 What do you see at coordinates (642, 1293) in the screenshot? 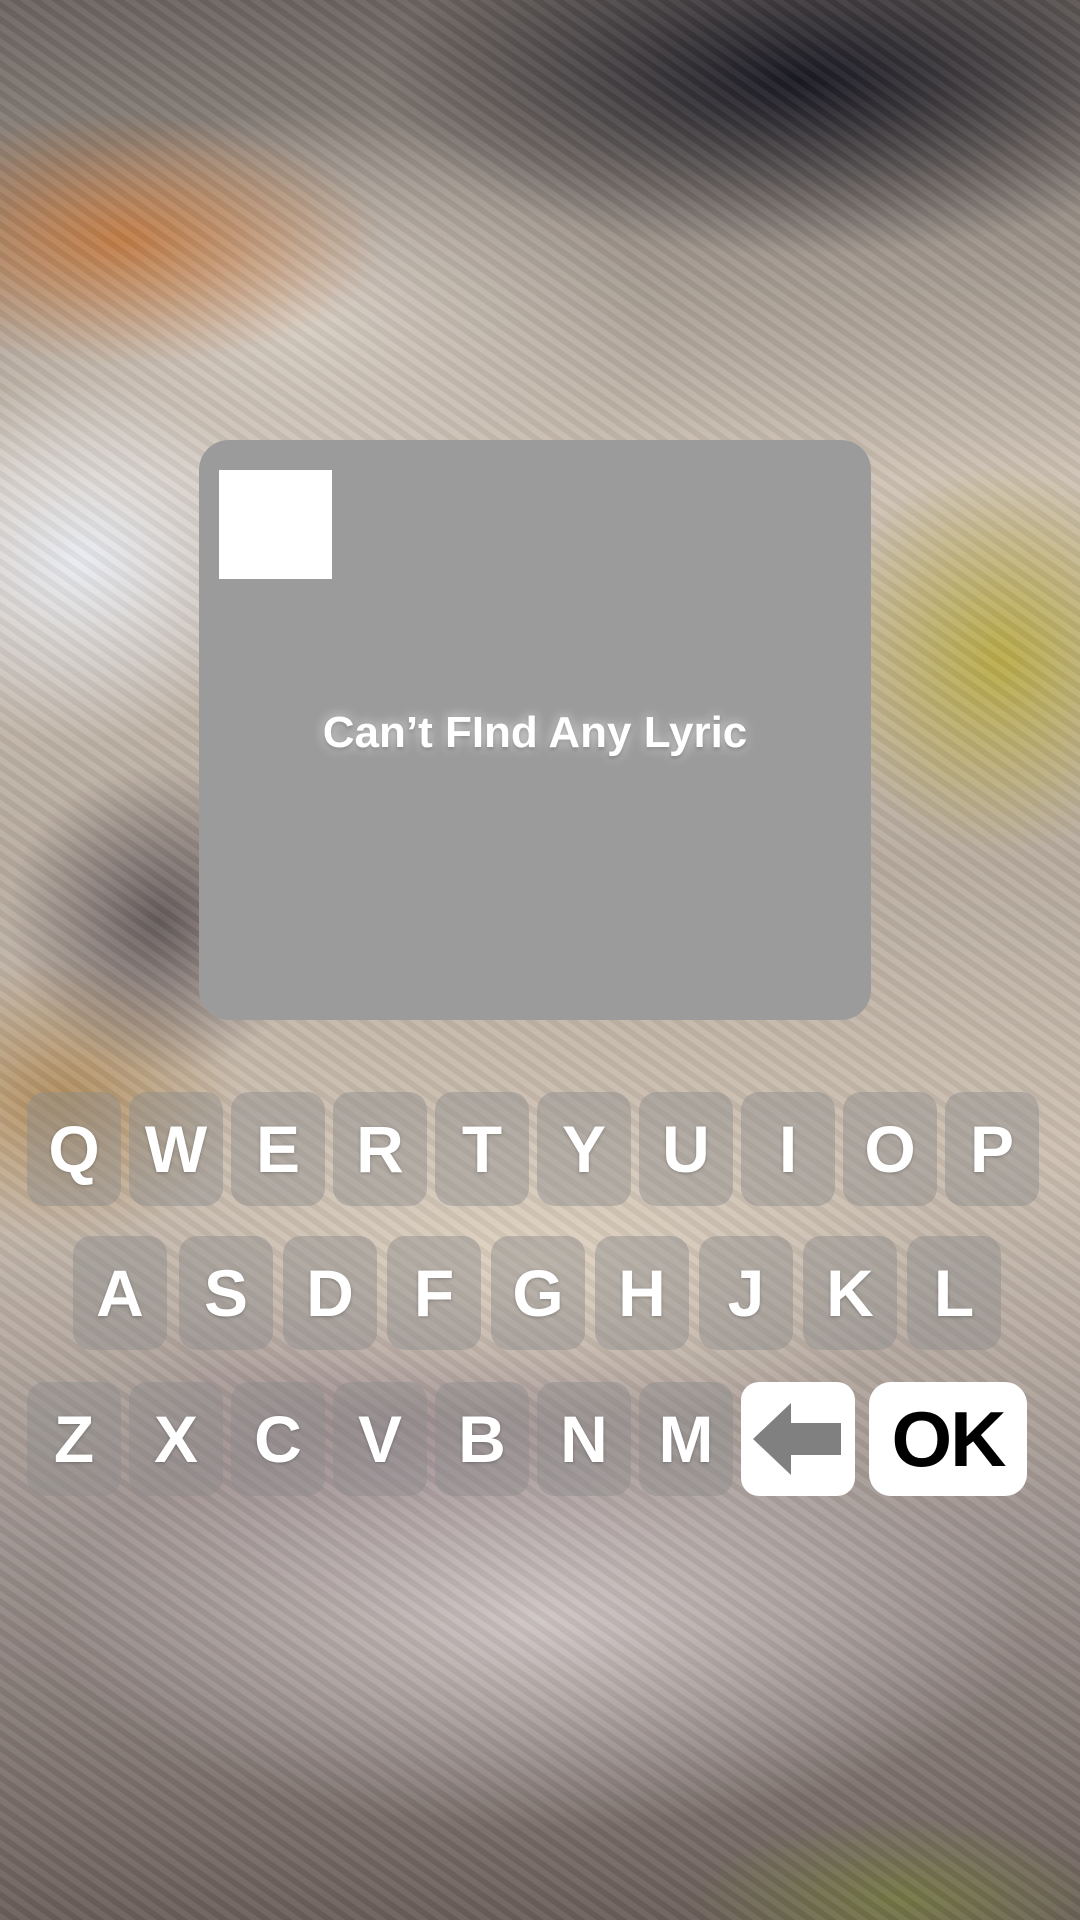
I see `key-h: H` at bounding box center [642, 1293].